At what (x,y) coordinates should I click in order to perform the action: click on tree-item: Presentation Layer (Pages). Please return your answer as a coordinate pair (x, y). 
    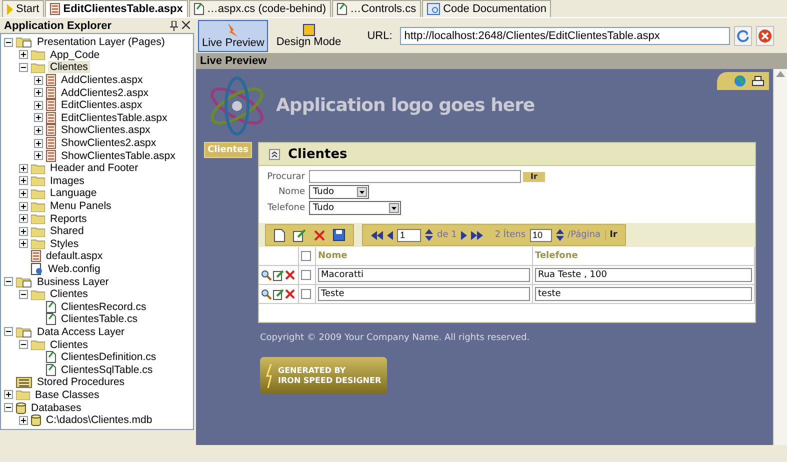
    Looking at the image, I should click on (101, 42).